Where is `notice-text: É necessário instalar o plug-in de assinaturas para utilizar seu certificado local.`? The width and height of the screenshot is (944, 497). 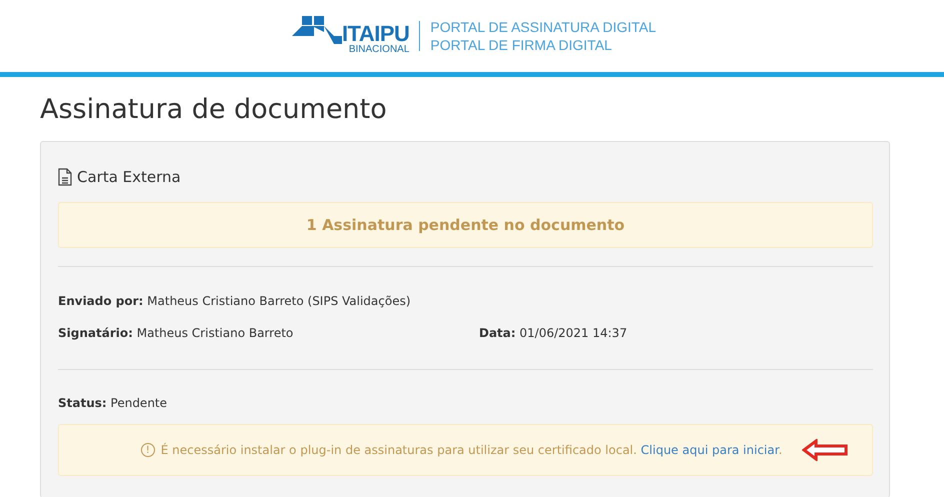 notice-text: É necessário instalar o plug-in de assinaturas para utilizar seu certificado local. is located at coordinates (398, 450).